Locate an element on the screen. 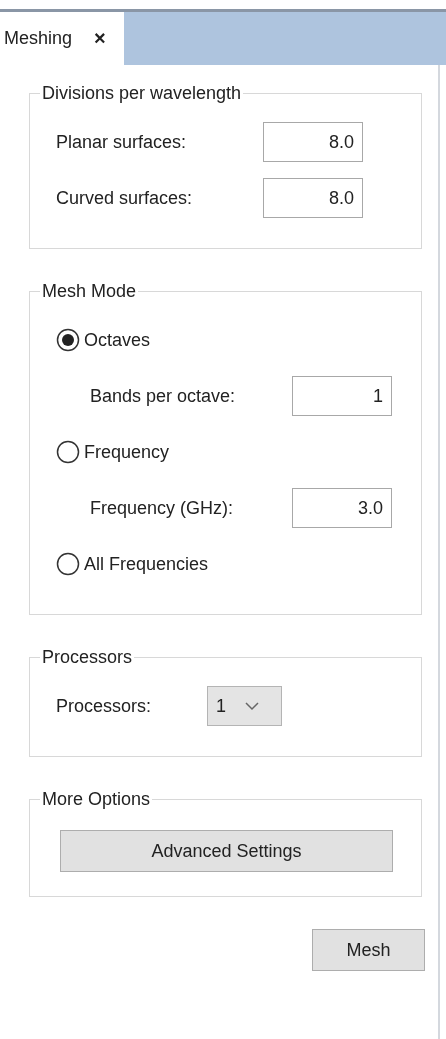  close-button: × is located at coordinates (100, 38).